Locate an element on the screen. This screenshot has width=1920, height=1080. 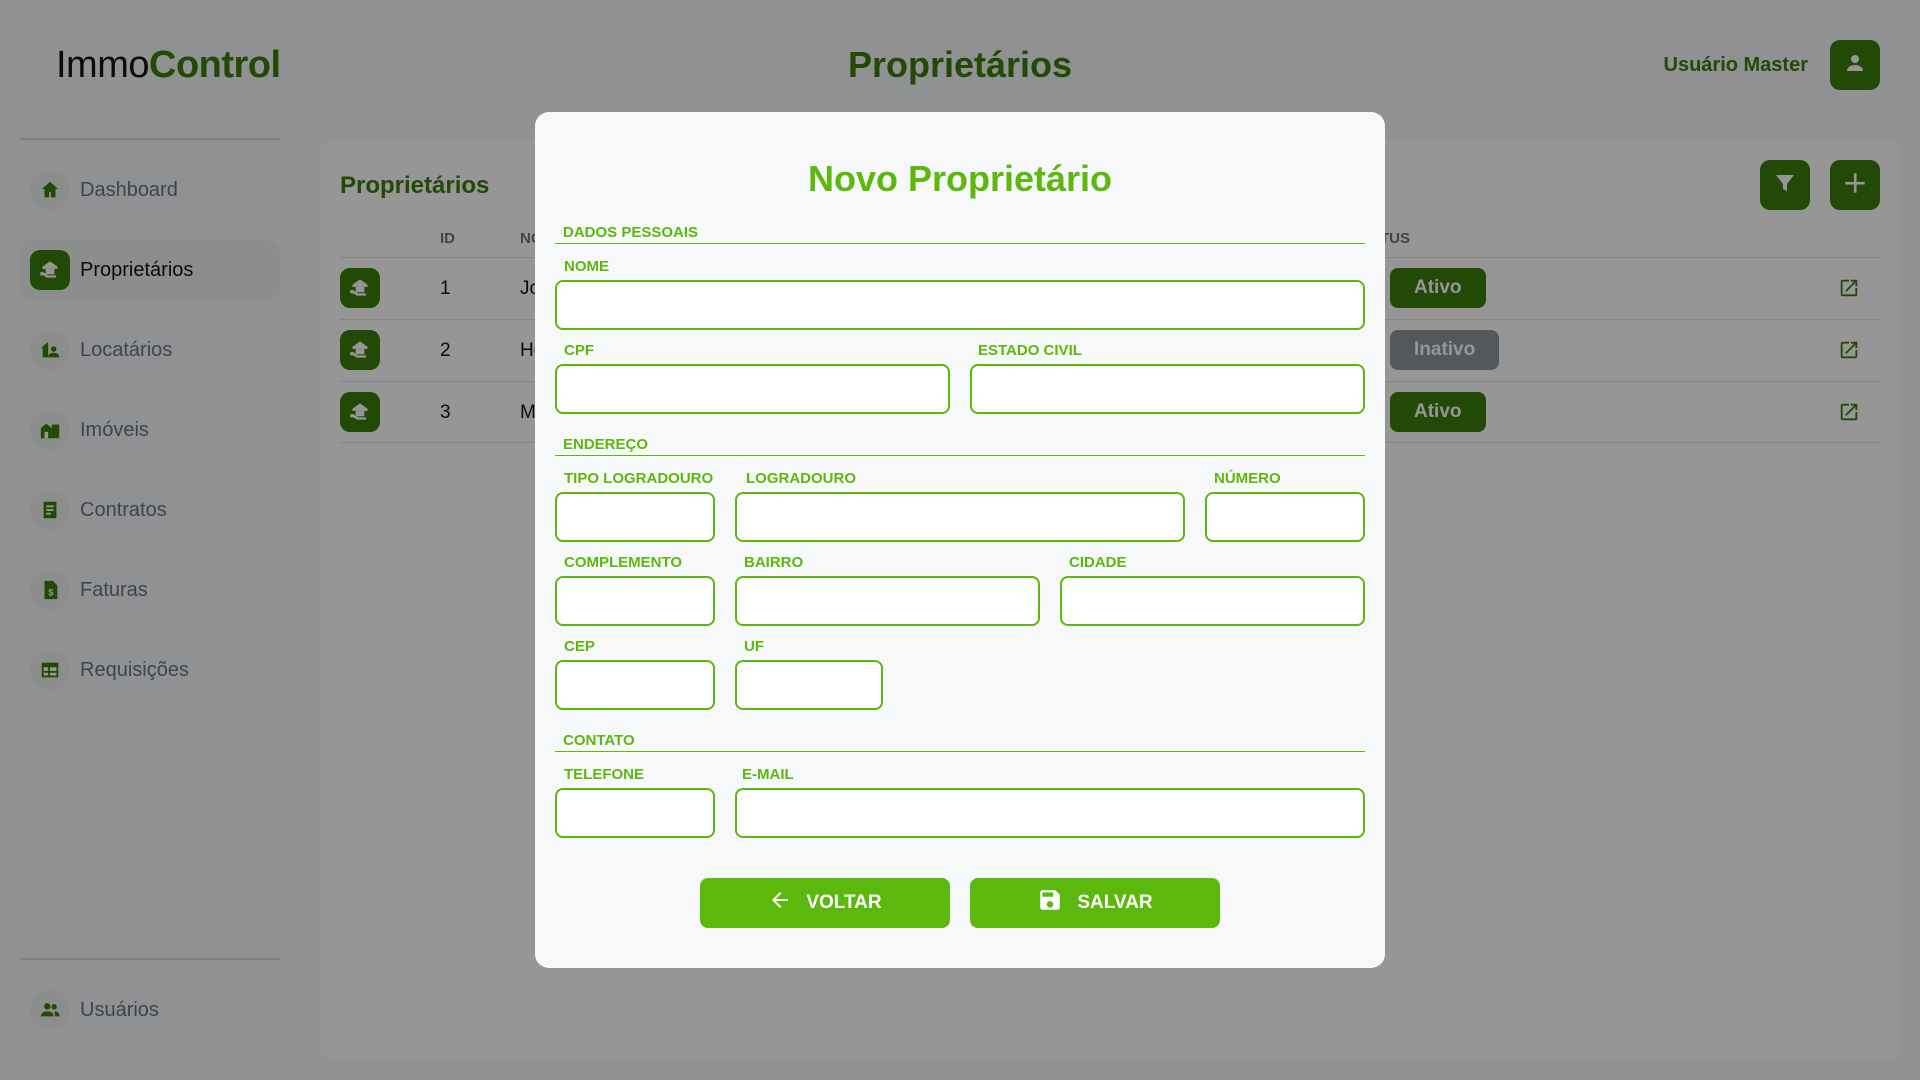
save-button-label: SALVAR is located at coordinates (1115, 902).